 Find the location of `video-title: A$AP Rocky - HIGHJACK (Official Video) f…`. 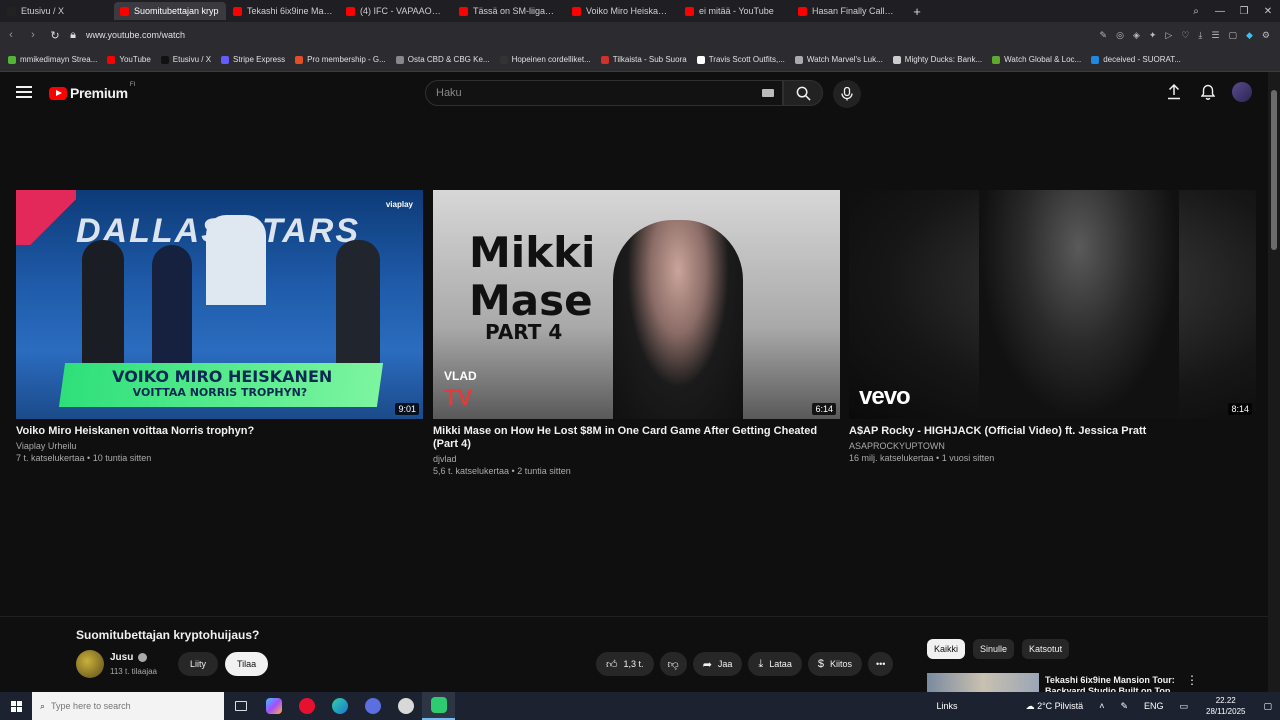

video-title: A$AP Rocky - HIGHJACK (Official Video) f… is located at coordinates (1052, 431).